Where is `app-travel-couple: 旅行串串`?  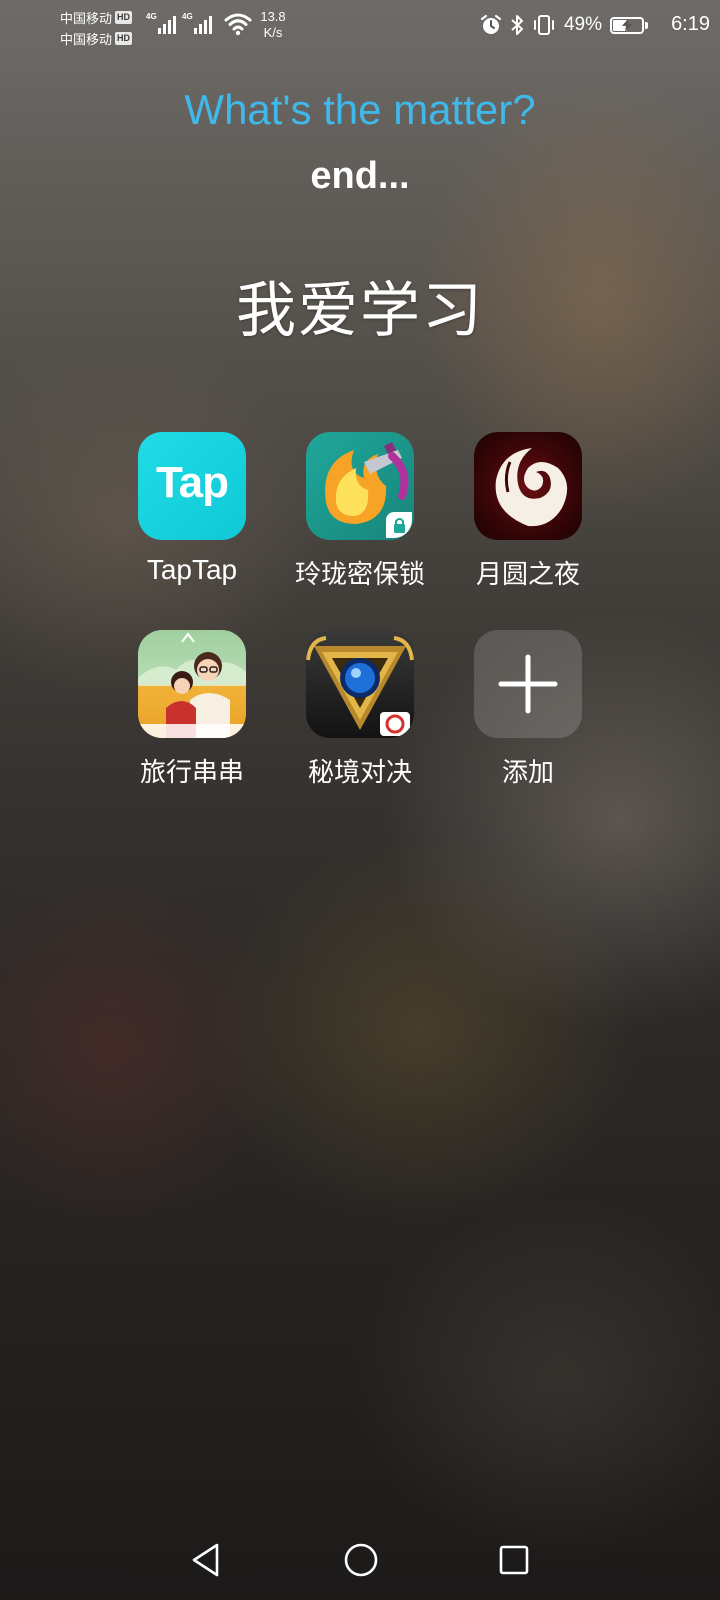 app-travel-couple: 旅行串串 is located at coordinates (192, 709).